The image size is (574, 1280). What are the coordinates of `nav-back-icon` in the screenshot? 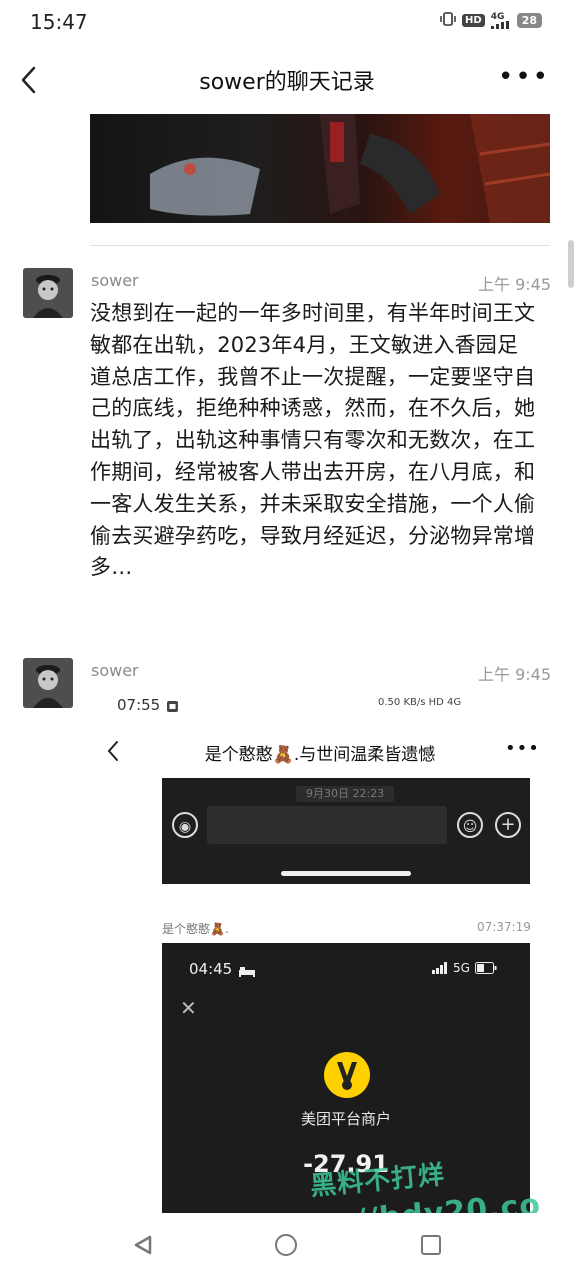 It's located at (143, 1247).